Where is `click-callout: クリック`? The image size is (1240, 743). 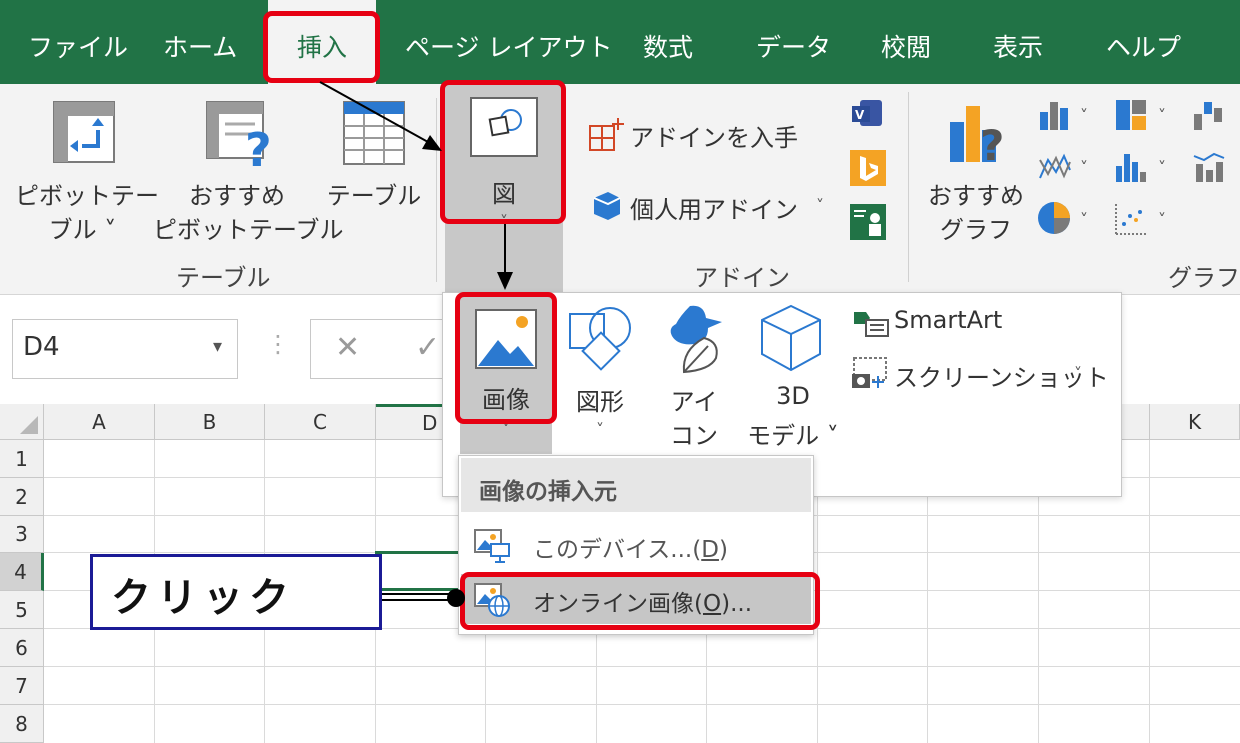
click-callout: クリック is located at coordinates (236, 592).